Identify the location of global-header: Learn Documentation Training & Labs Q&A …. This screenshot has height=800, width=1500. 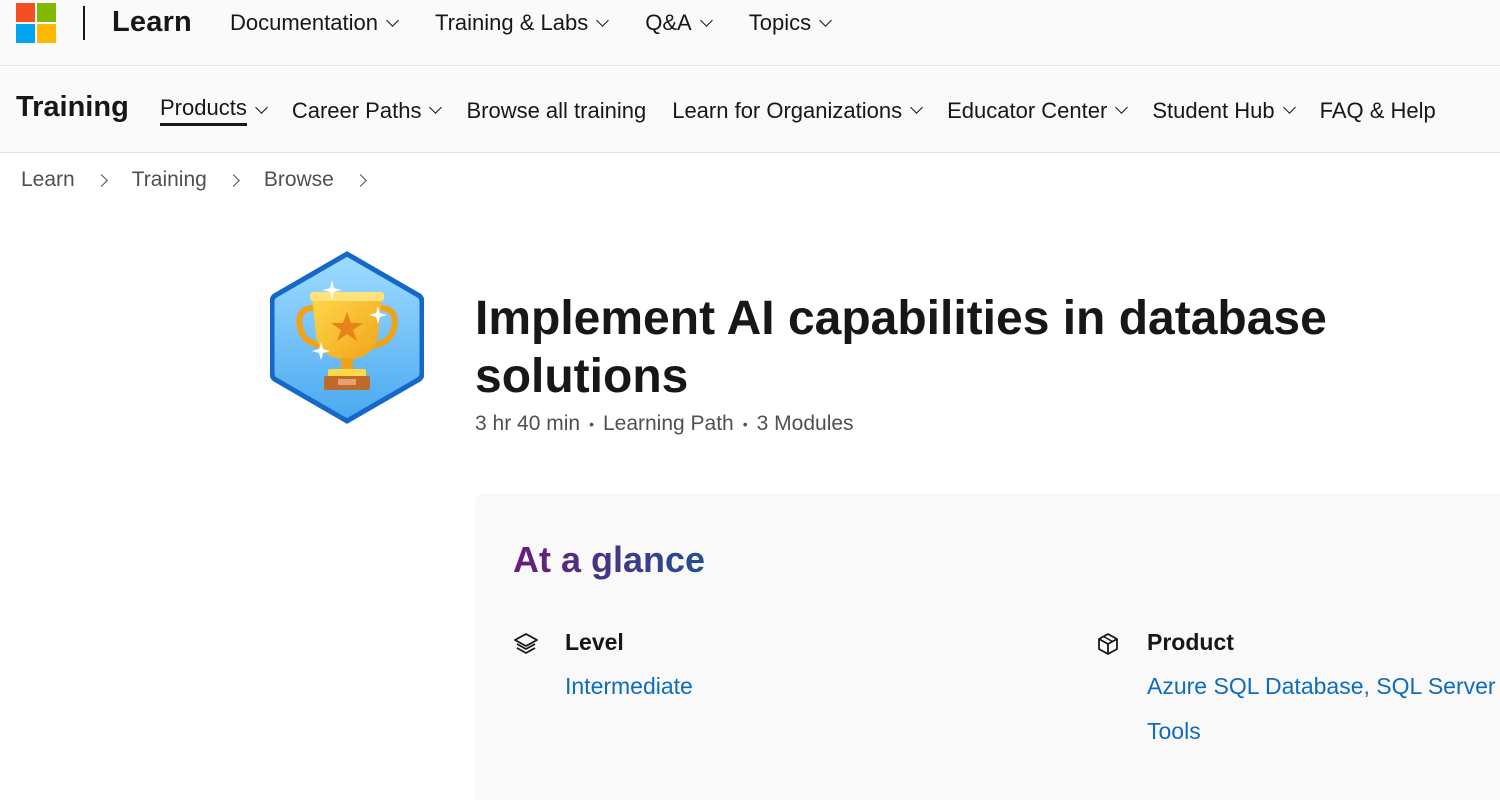
(750, 33).